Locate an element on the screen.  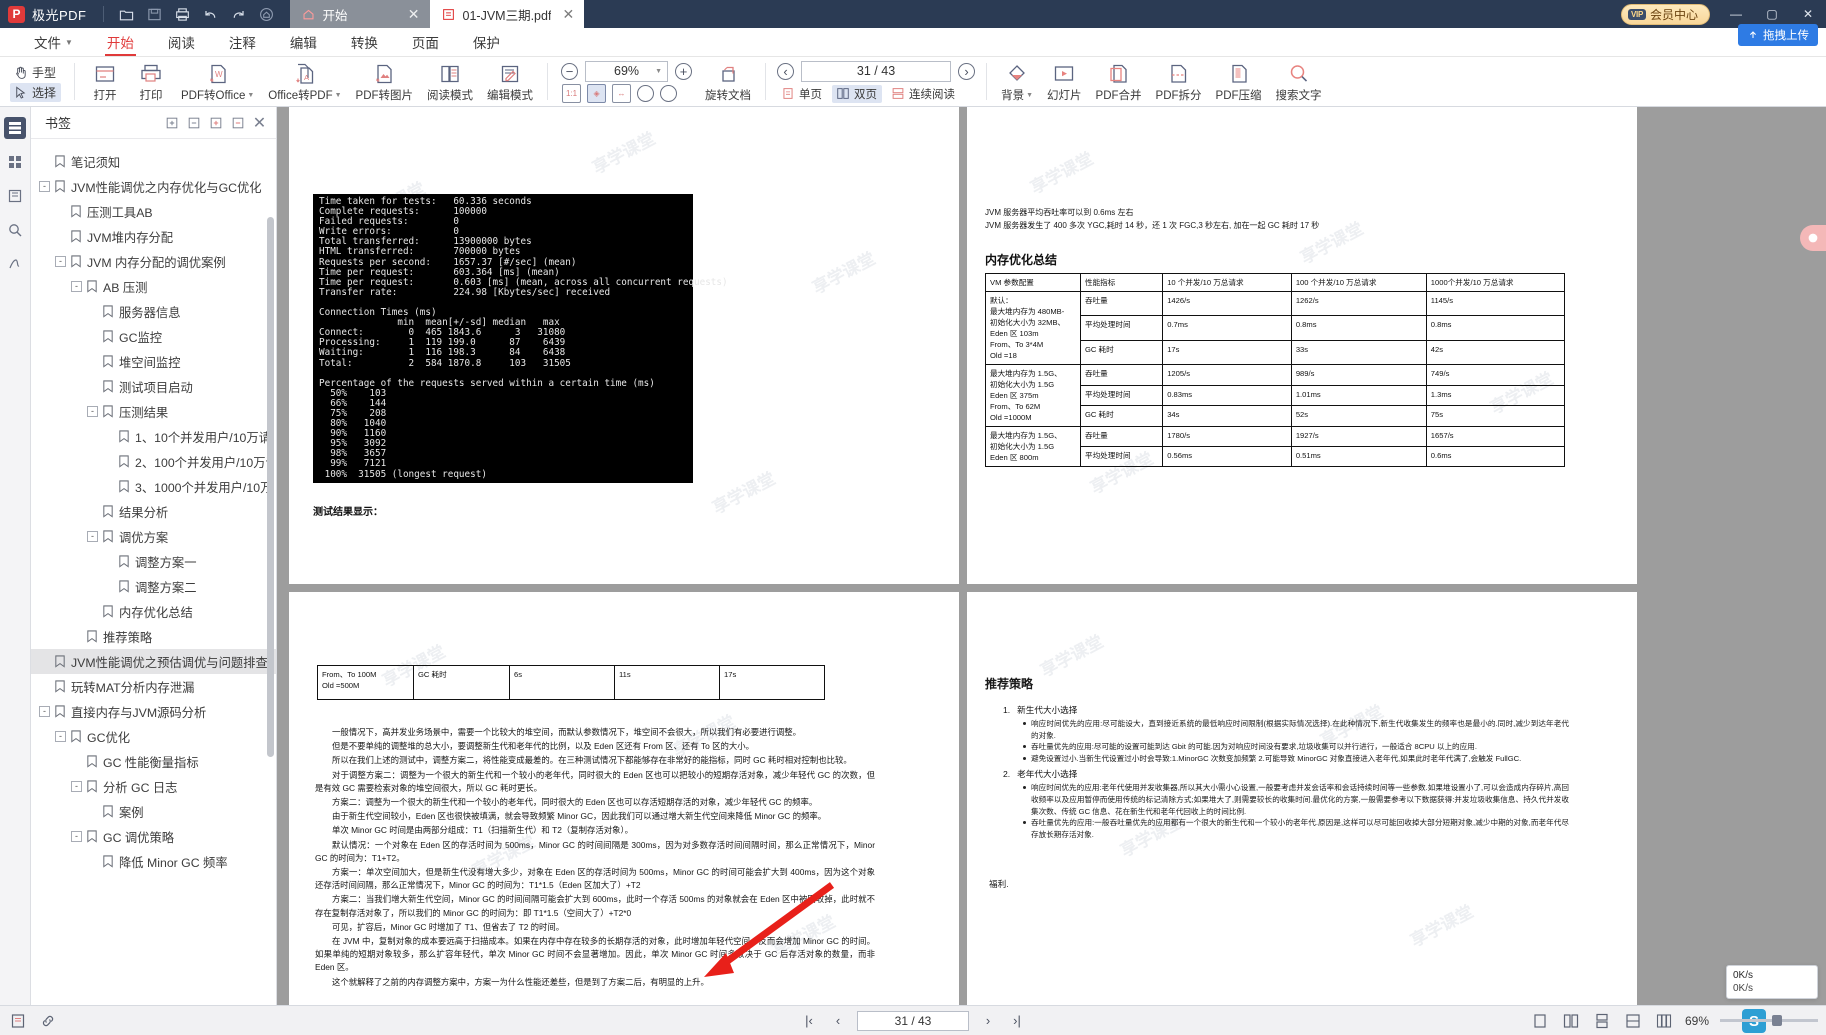
status-page-input: 31 / 43 is located at coordinates (913, 1020).